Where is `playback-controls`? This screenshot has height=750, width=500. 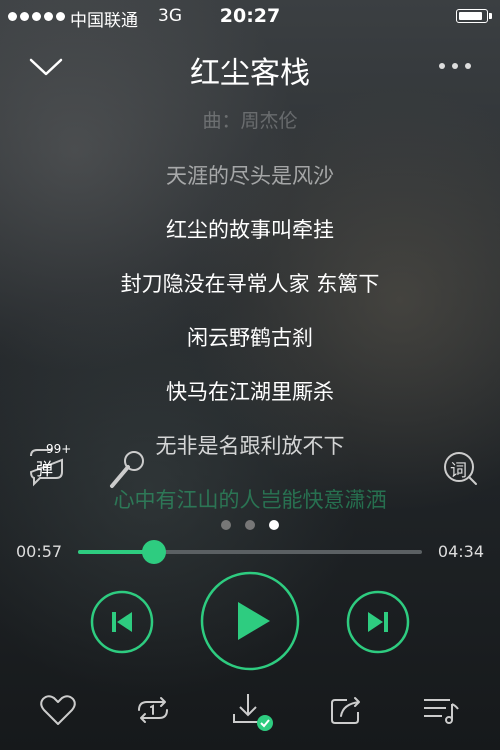 playback-controls is located at coordinates (250, 625).